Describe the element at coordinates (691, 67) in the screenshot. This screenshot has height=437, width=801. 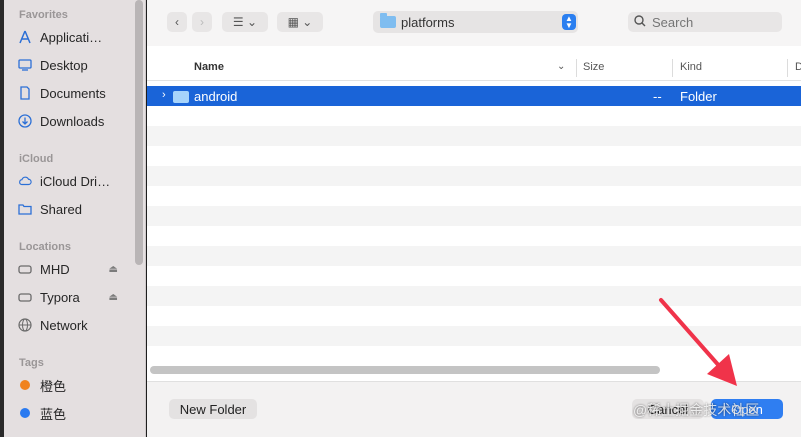
I see `column-kind: Kind` at that location.